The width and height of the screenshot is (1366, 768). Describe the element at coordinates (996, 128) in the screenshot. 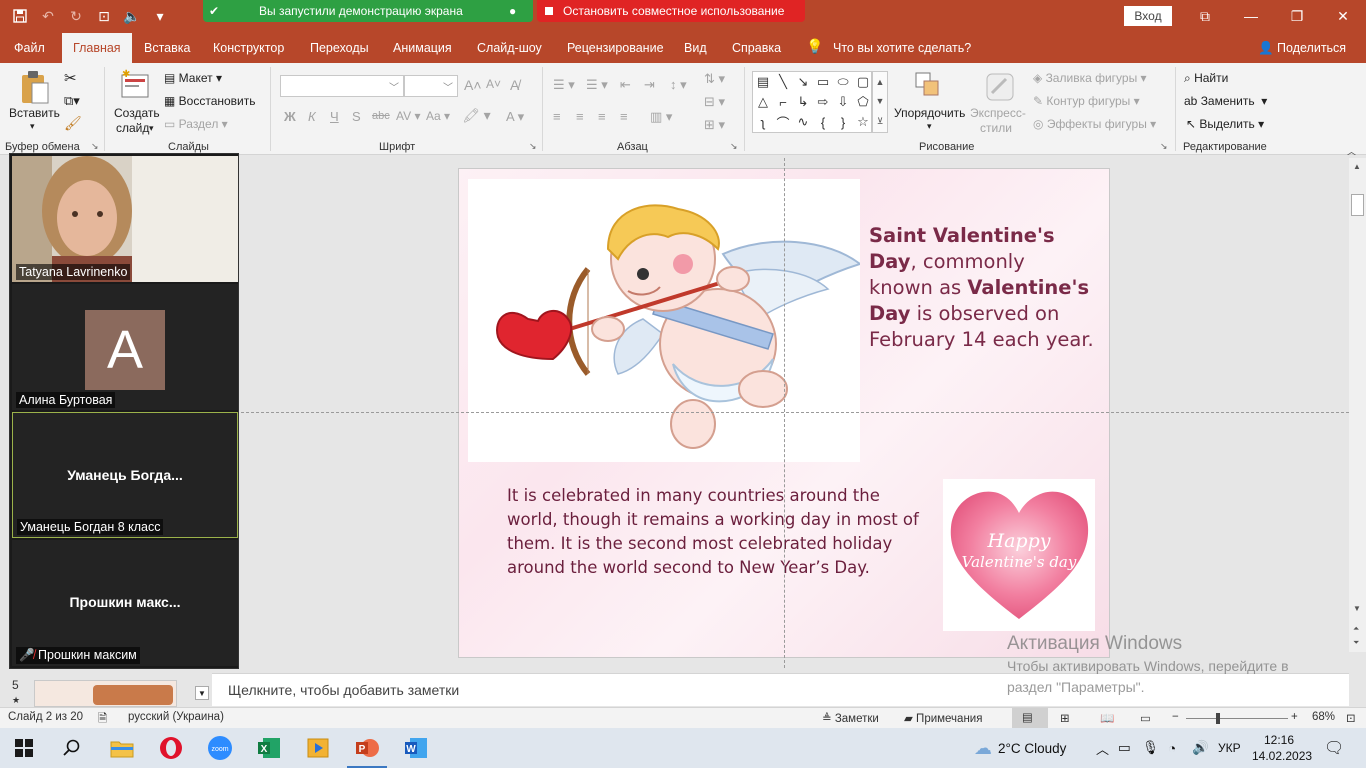

I see `quick-styles-label-2: стили` at that location.